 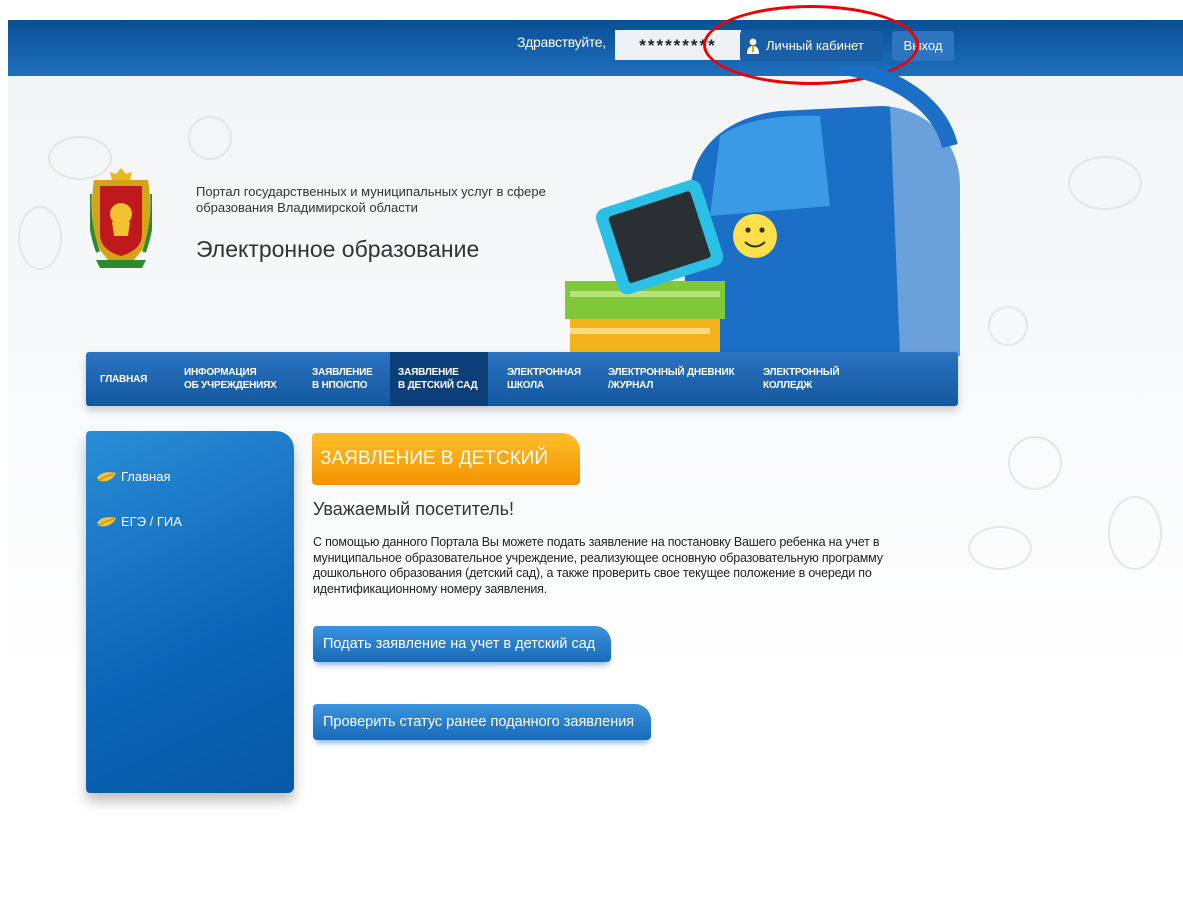 I want to click on greeting-text: Здравствуйте,, so click(x=561, y=42).